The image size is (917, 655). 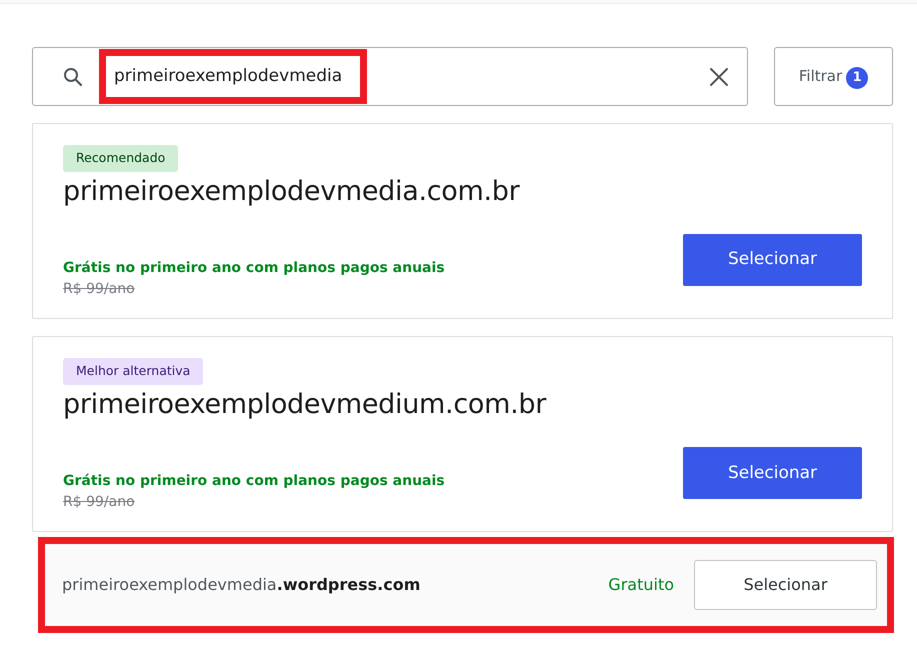 What do you see at coordinates (305, 405) in the screenshot?
I see `domain-name: primeiroexemplodevmedium.com.br` at bounding box center [305, 405].